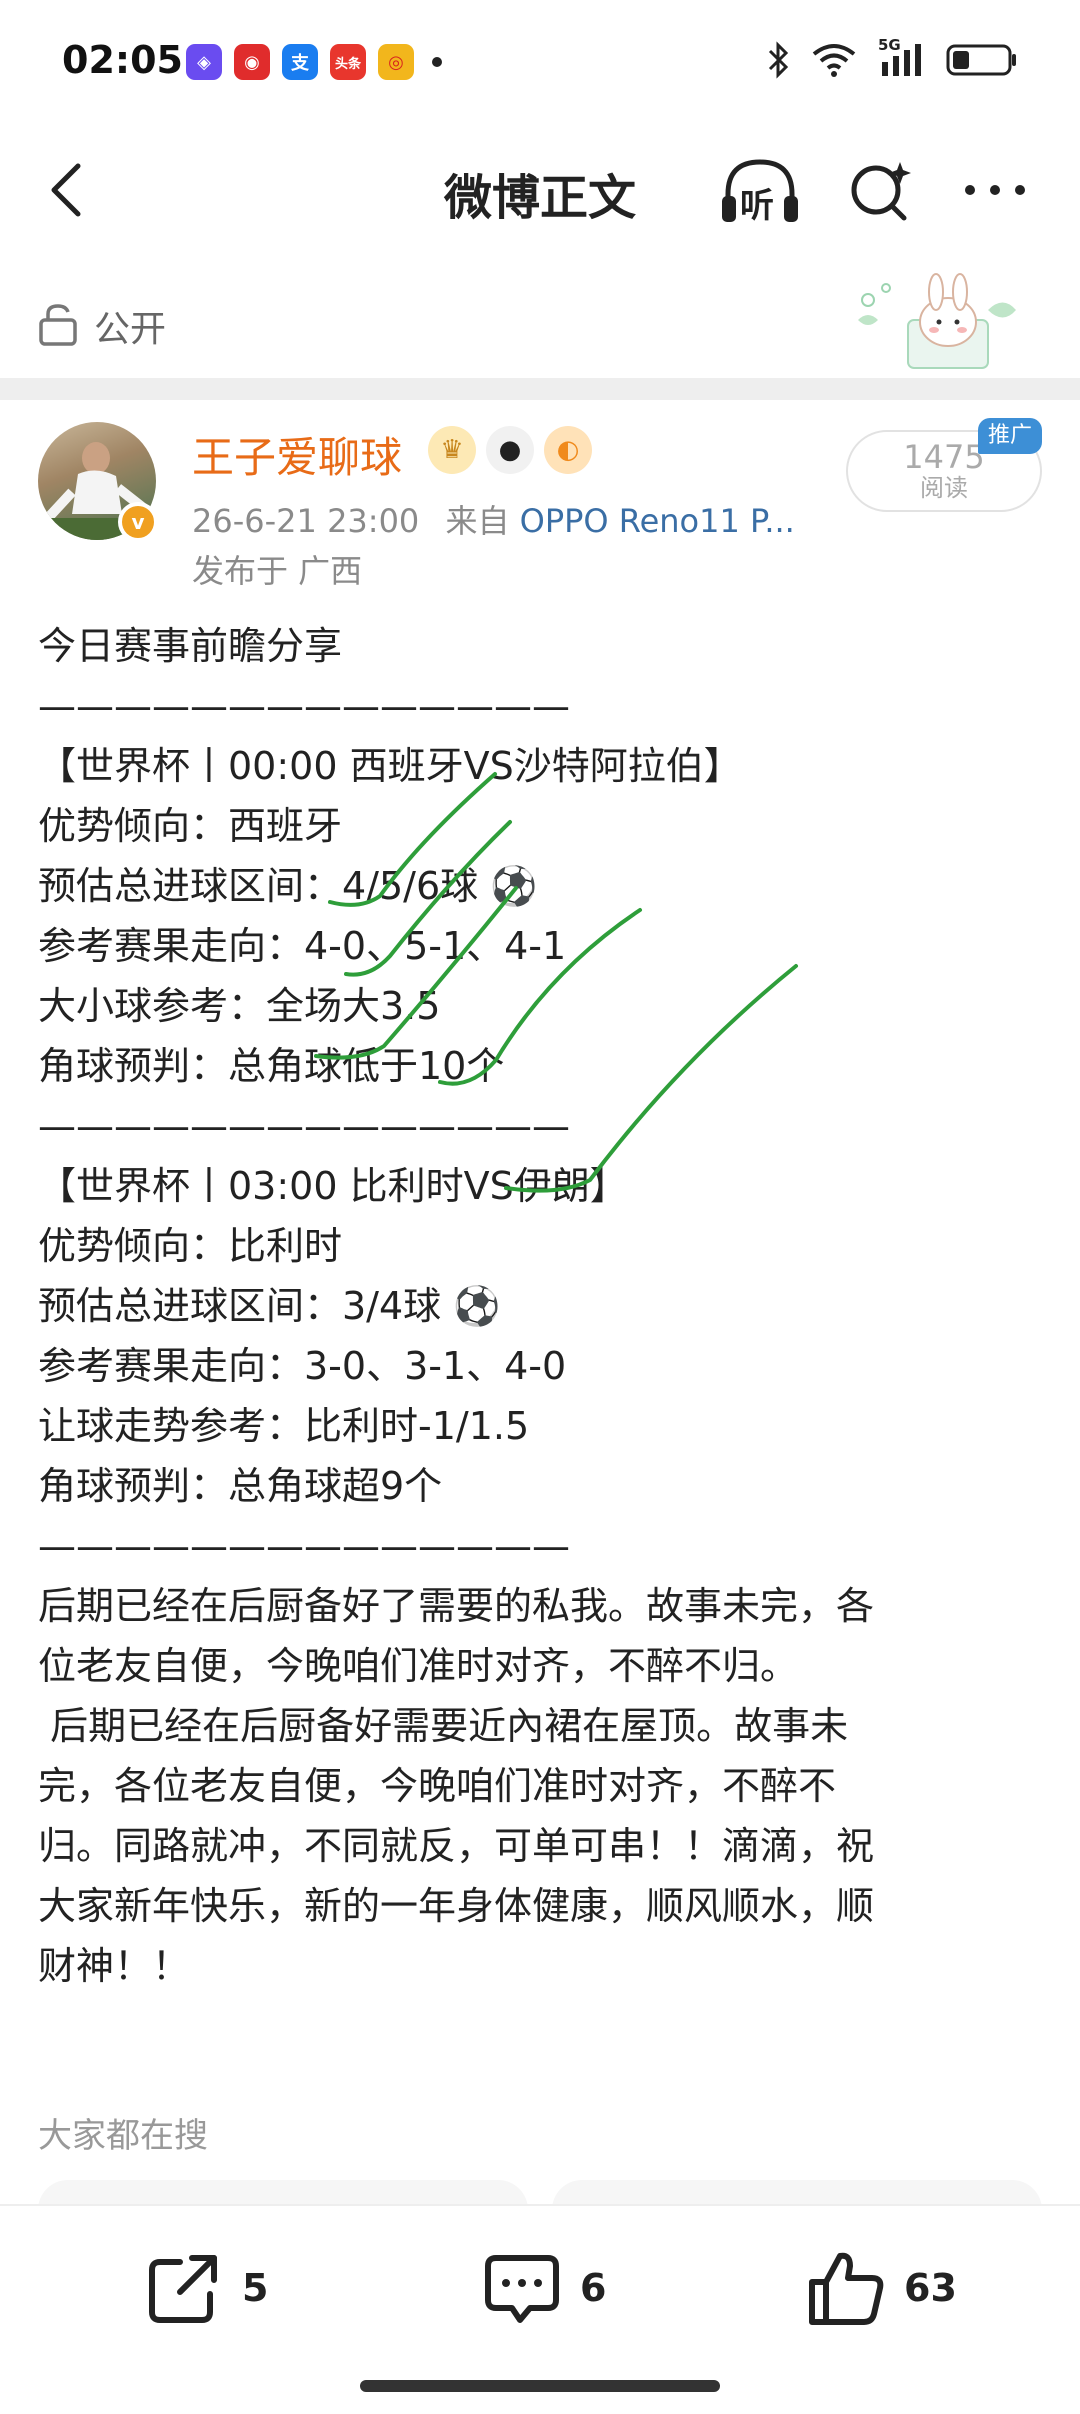 This screenshot has width=1080, height=2414. I want to click on post-line: 优势倾向：比利时, so click(190, 1246).